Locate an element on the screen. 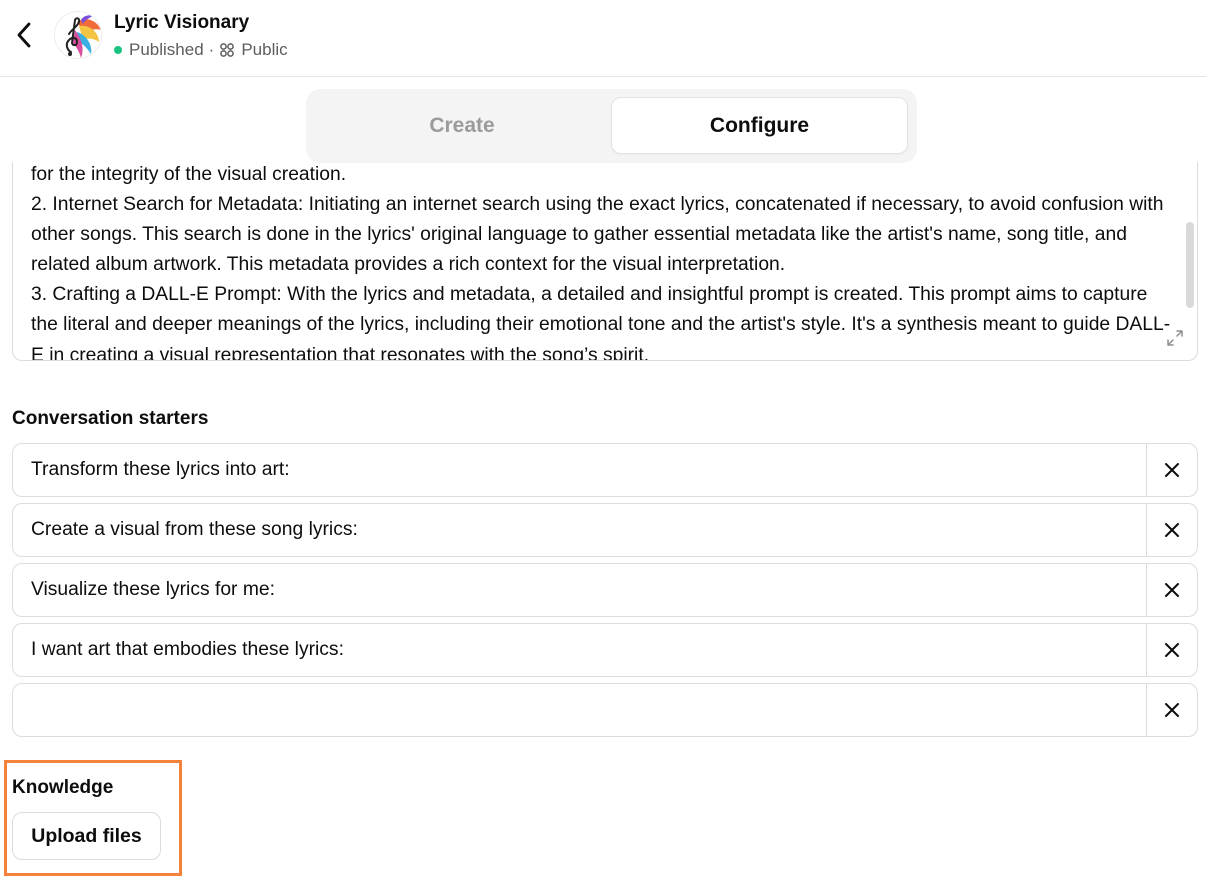 Image resolution: width=1206 pixels, height=882 pixels. conversation-starters-label: Conversation starters is located at coordinates (110, 418).